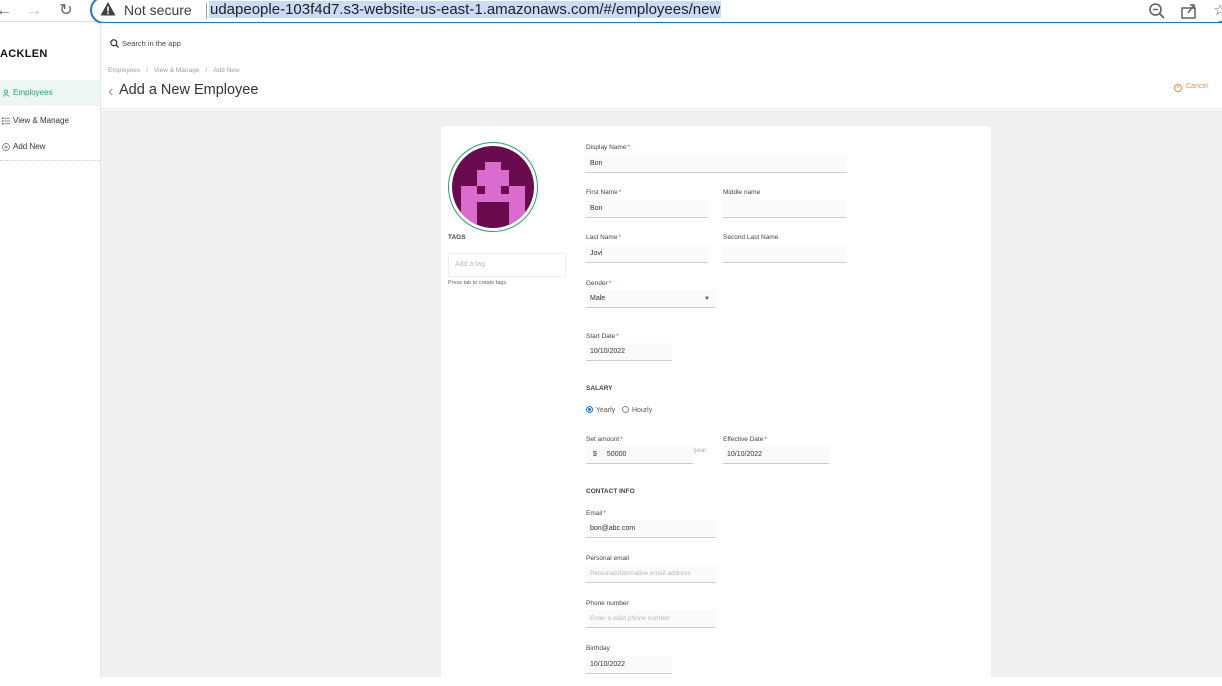  What do you see at coordinates (24, 54) in the screenshot?
I see `app-logo: ACKLEN` at bounding box center [24, 54].